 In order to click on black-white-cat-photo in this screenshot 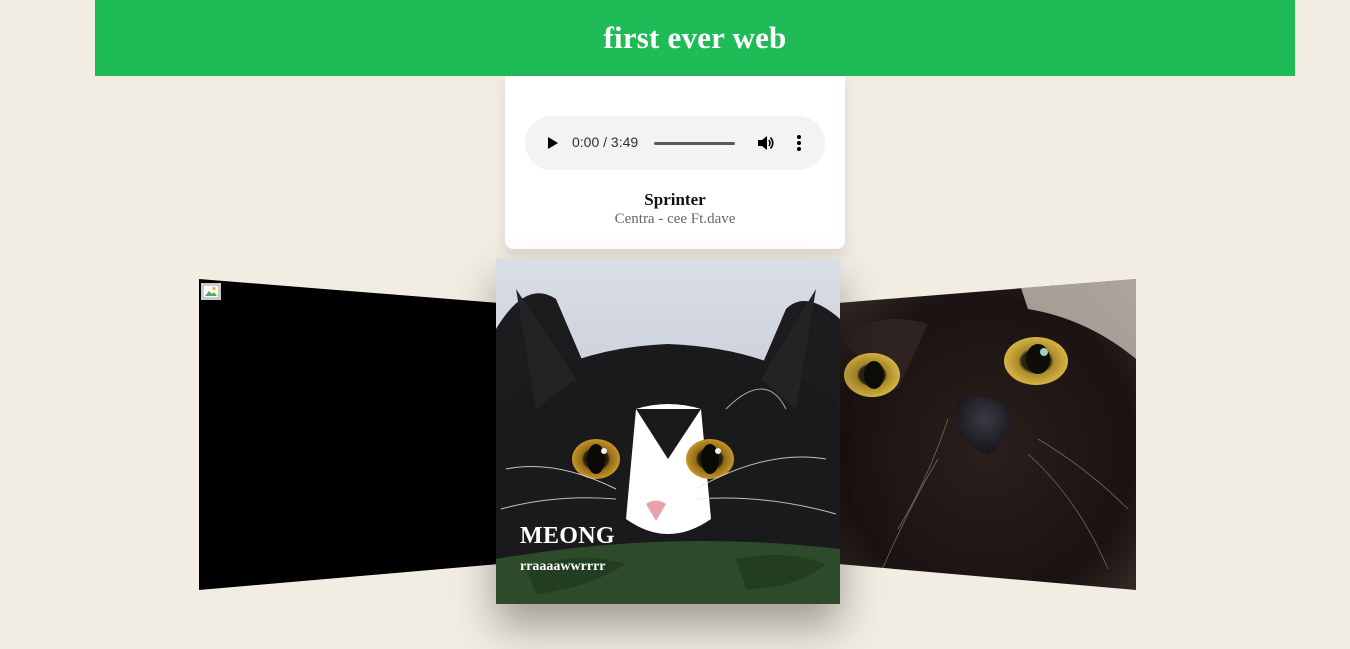, I will do `click(668, 431)`.